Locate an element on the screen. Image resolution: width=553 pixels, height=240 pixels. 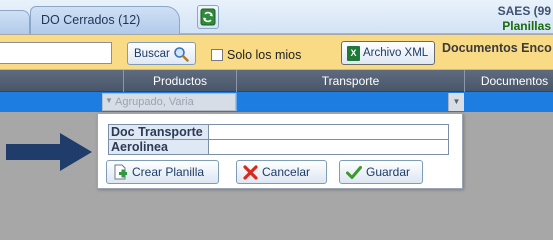
search-button: Buscar is located at coordinates (161, 53).